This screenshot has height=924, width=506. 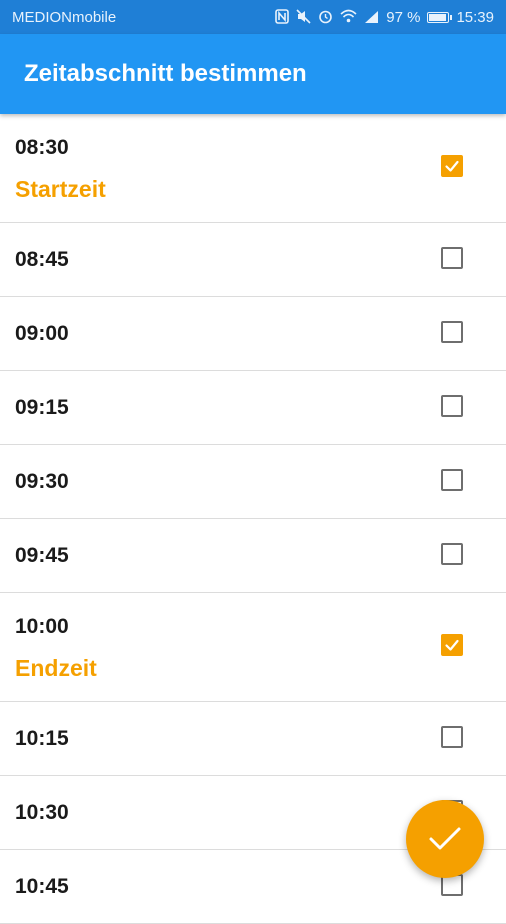 I want to click on time-slot-role-label: Startzeit, so click(x=60, y=189).